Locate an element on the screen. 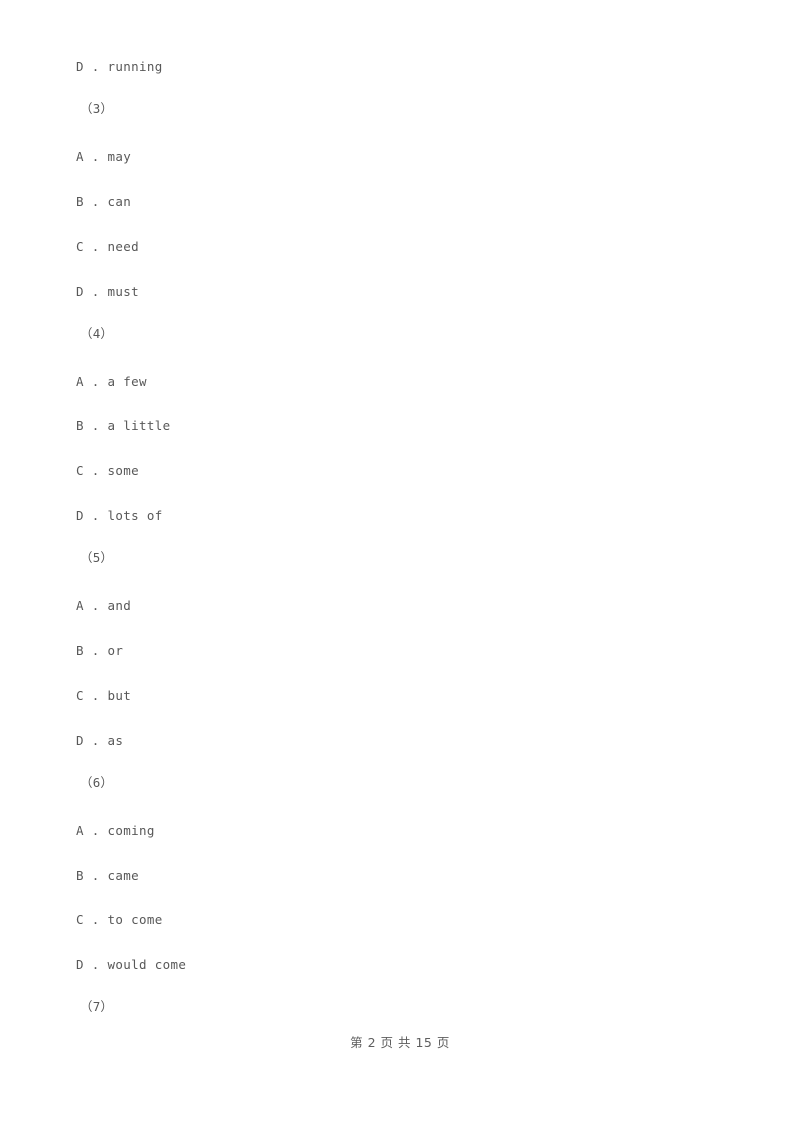  answer-option: D . must is located at coordinates (108, 291).